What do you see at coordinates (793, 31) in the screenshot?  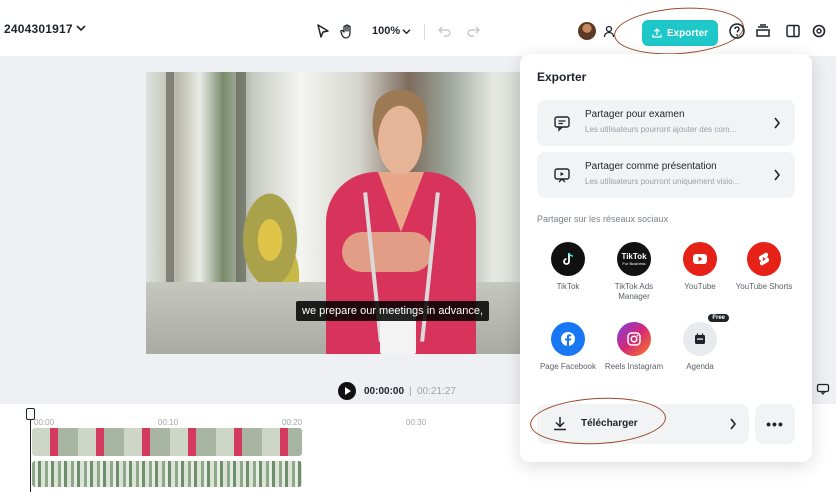 I see `layout-panel-icon` at bounding box center [793, 31].